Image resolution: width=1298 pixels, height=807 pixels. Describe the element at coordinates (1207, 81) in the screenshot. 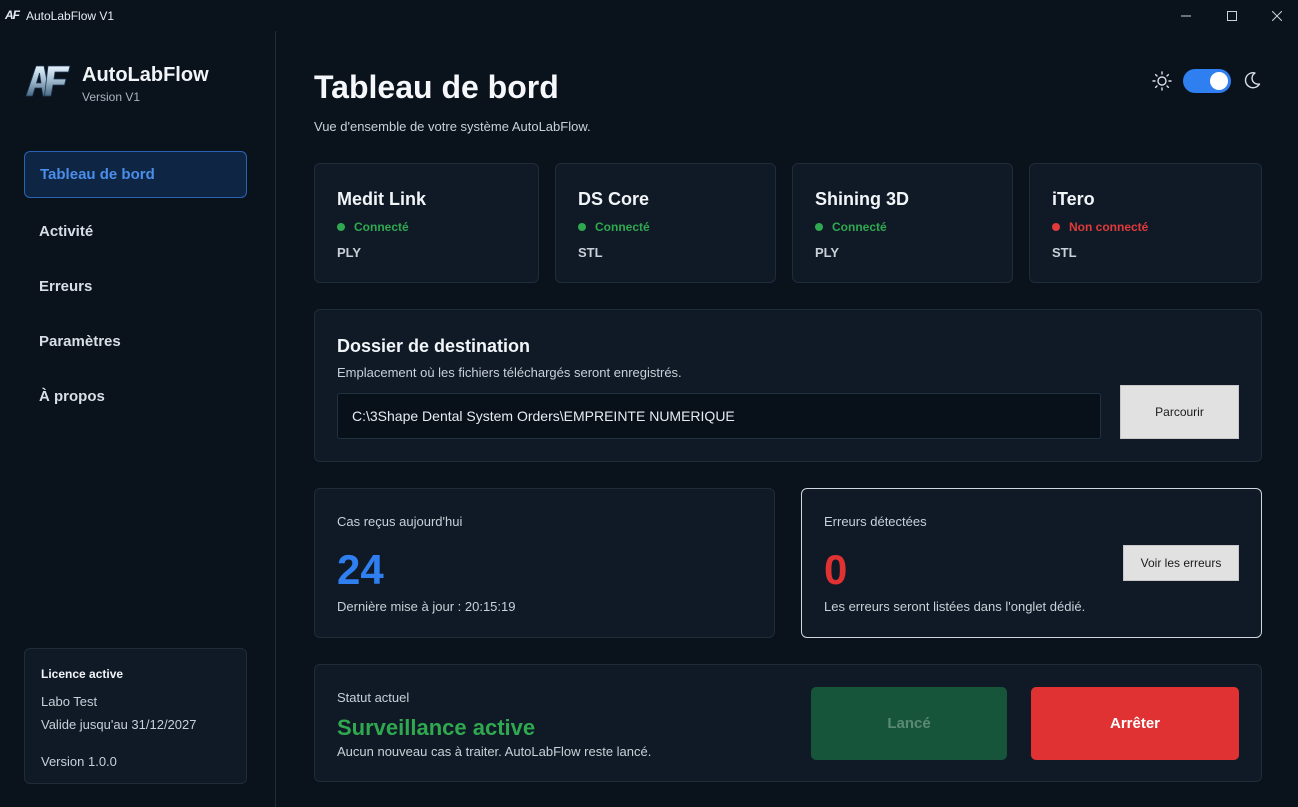

I see `theme-toggle` at that location.